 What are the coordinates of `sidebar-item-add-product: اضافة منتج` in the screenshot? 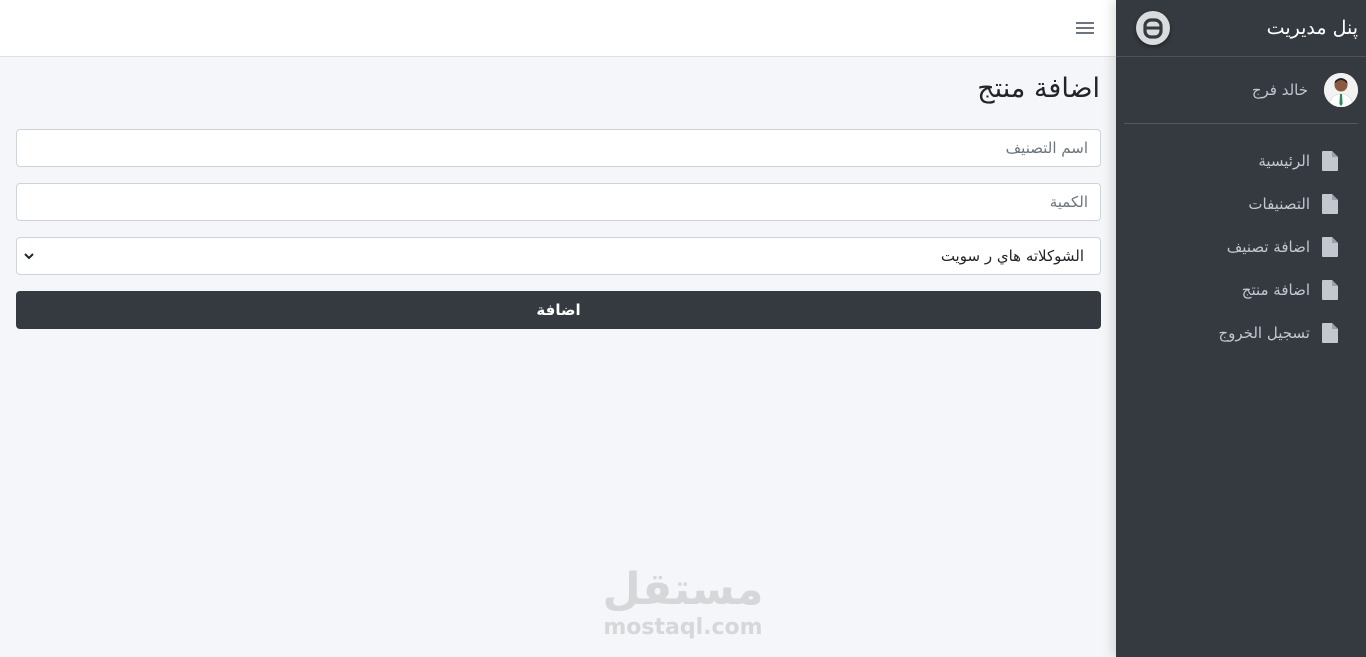 It's located at (1241, 289).